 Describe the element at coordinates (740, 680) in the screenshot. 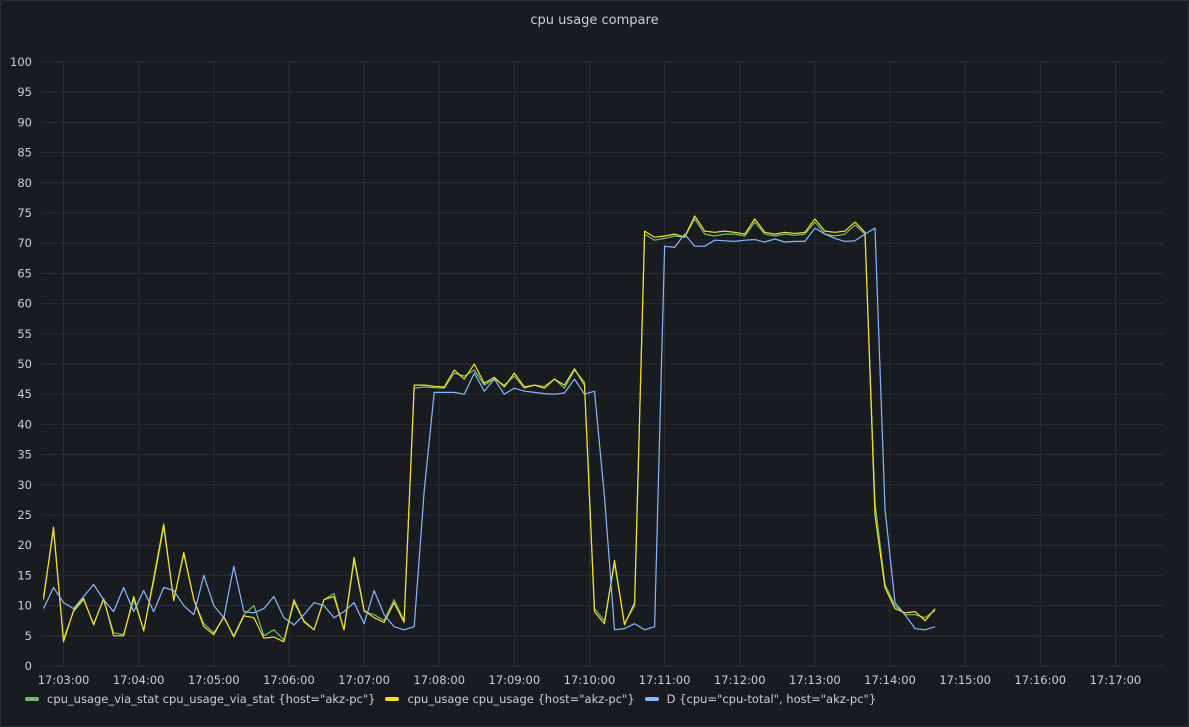

I see `x-tick-label: 17:12:00` at that location.